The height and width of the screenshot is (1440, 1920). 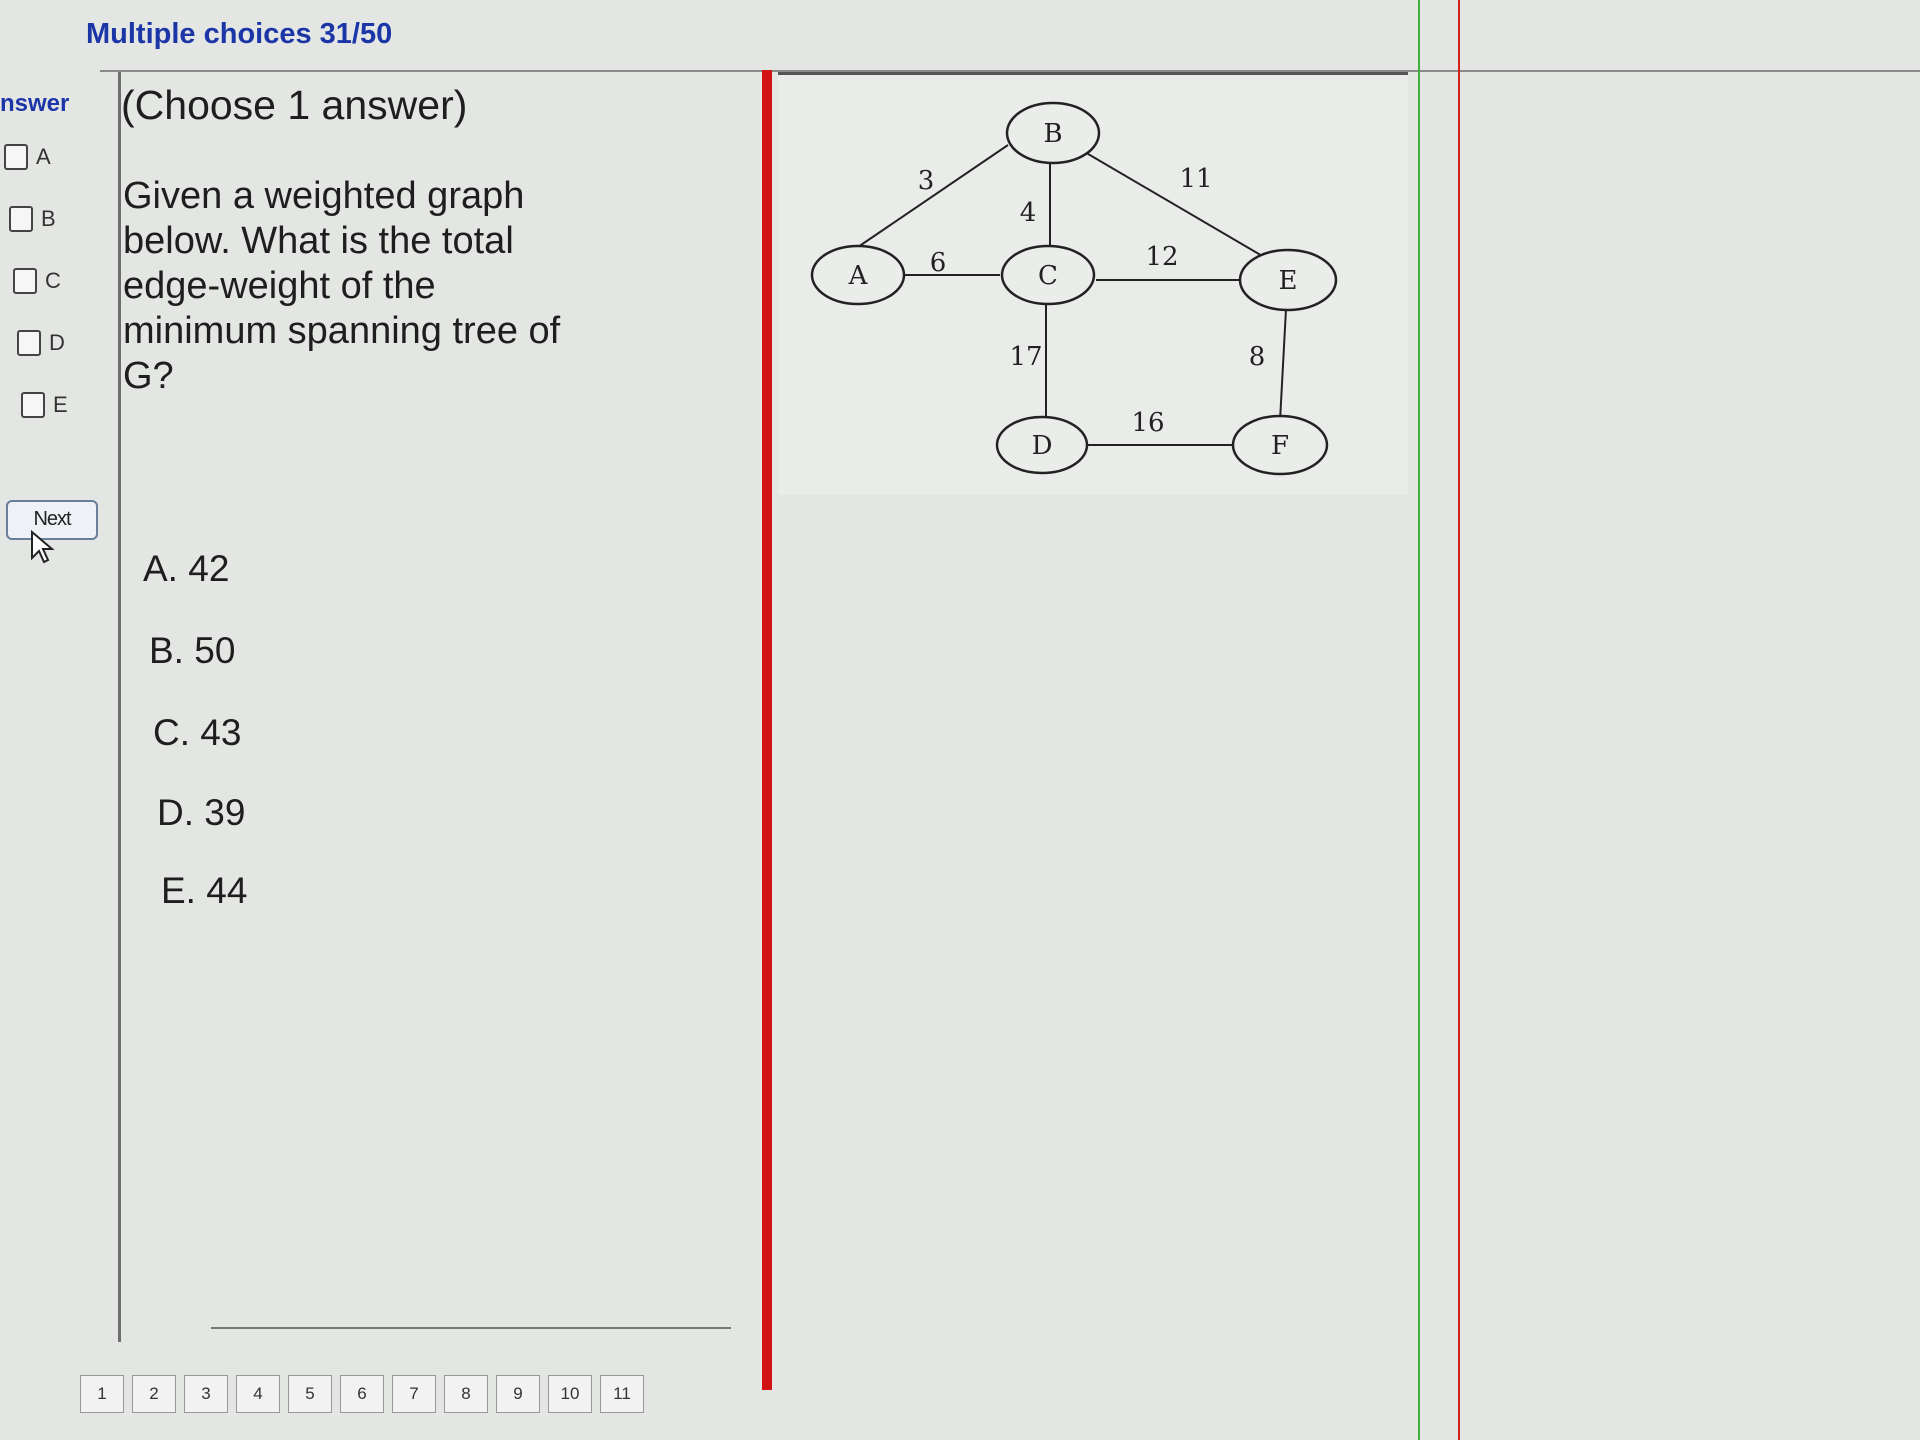 I want to click on answer-option-label: B, so click(x=48, y=218).